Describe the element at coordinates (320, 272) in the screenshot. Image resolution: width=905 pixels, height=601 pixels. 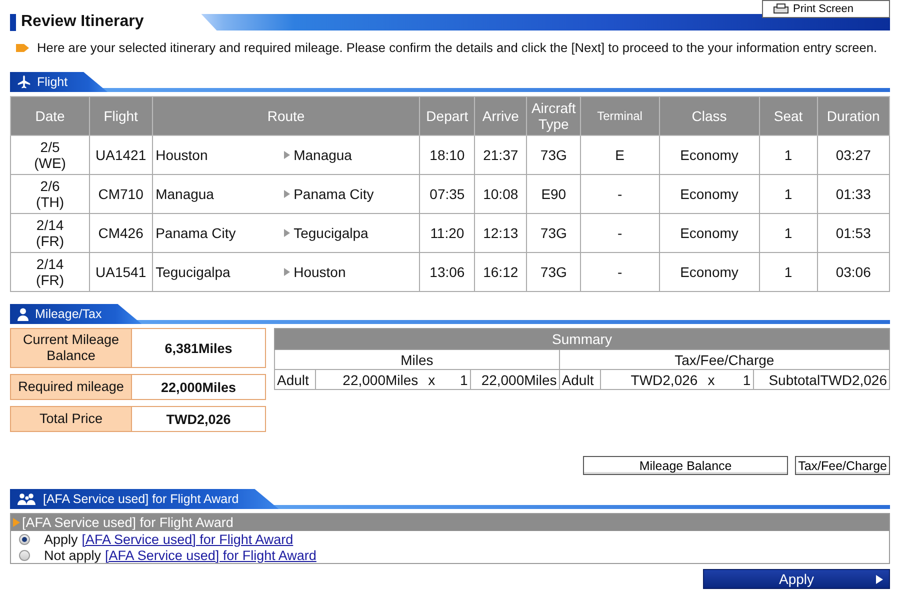
I see `destination-text: Houston` at that location.